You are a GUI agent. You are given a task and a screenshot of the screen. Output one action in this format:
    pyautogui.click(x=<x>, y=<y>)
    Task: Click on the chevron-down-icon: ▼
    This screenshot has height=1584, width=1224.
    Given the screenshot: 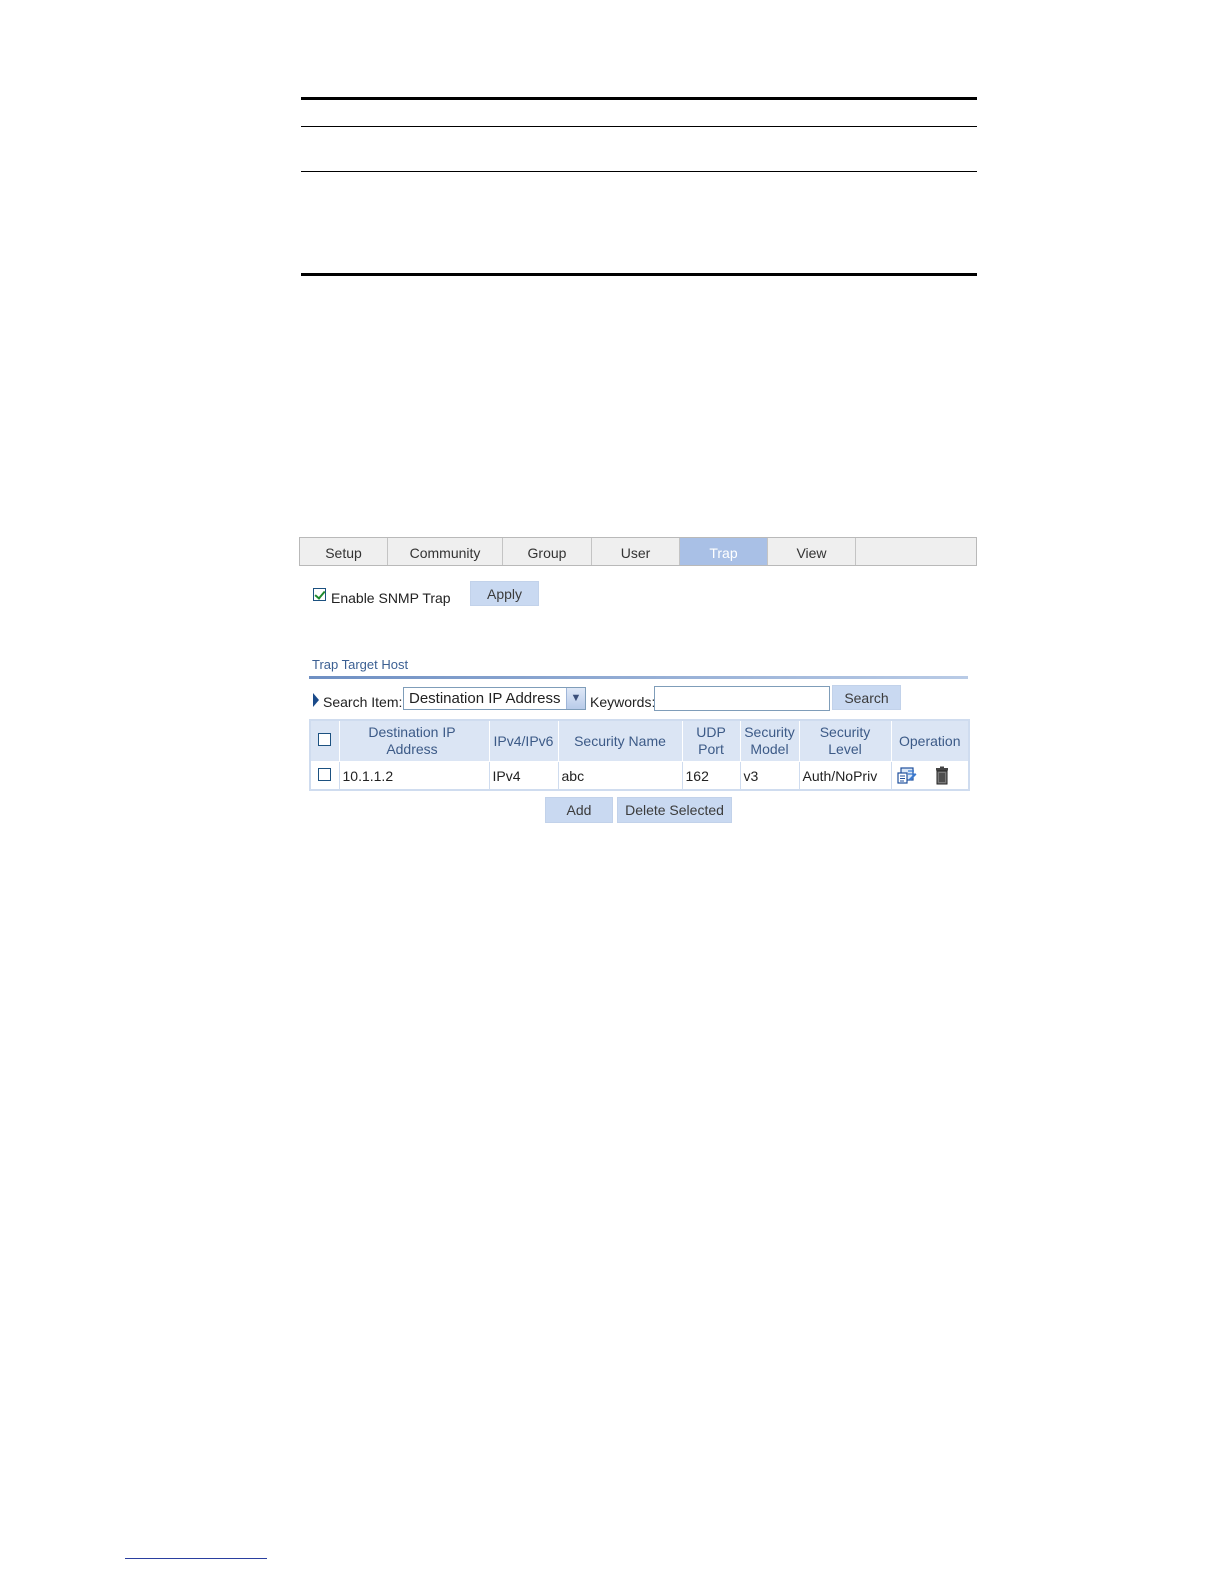 What is the action you would take?
    pyautogui.click(x=575, y=698)
    